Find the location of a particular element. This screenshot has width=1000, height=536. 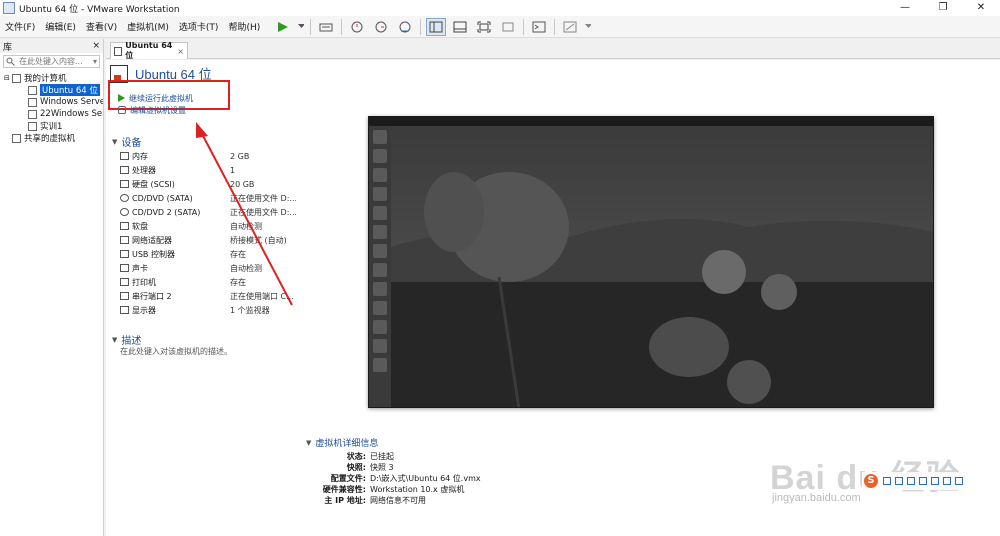

send-ctrl-alt-del-button is located at coordinates (326, 27).